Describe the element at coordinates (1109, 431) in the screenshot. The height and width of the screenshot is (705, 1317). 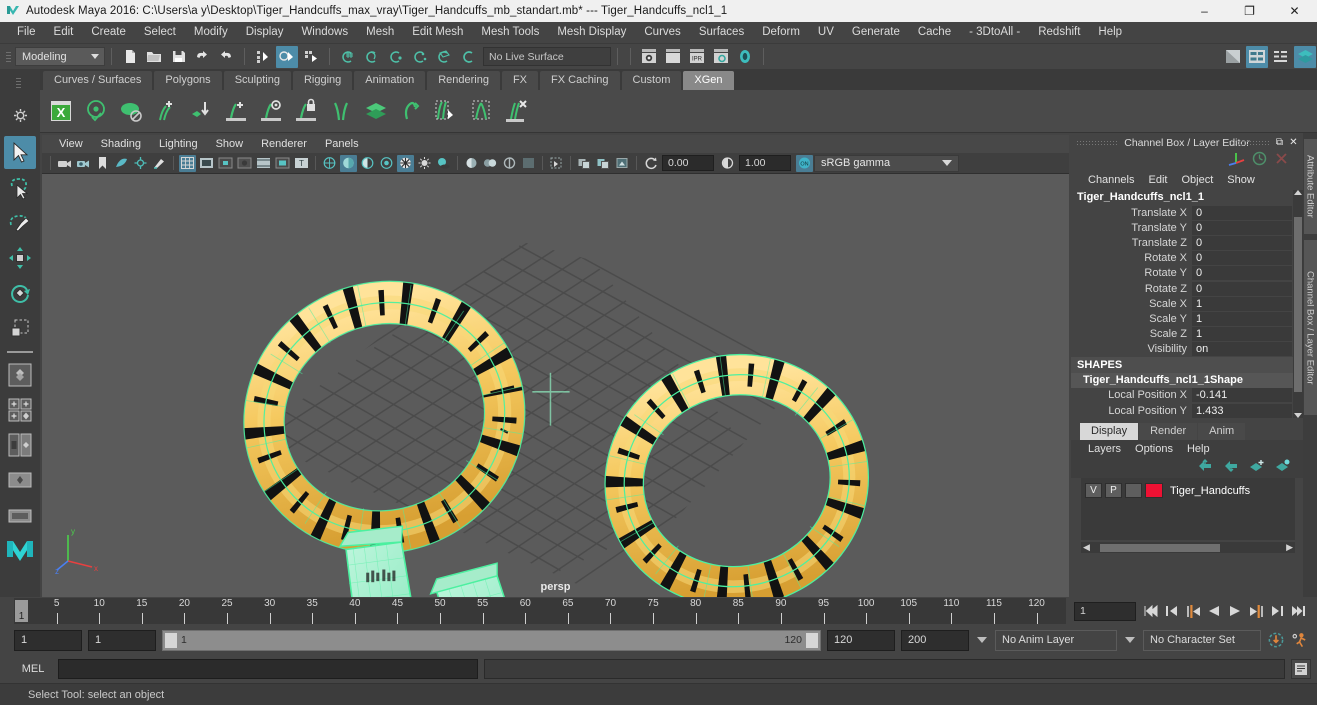
I see `layer-tab-display: Display` at that location.